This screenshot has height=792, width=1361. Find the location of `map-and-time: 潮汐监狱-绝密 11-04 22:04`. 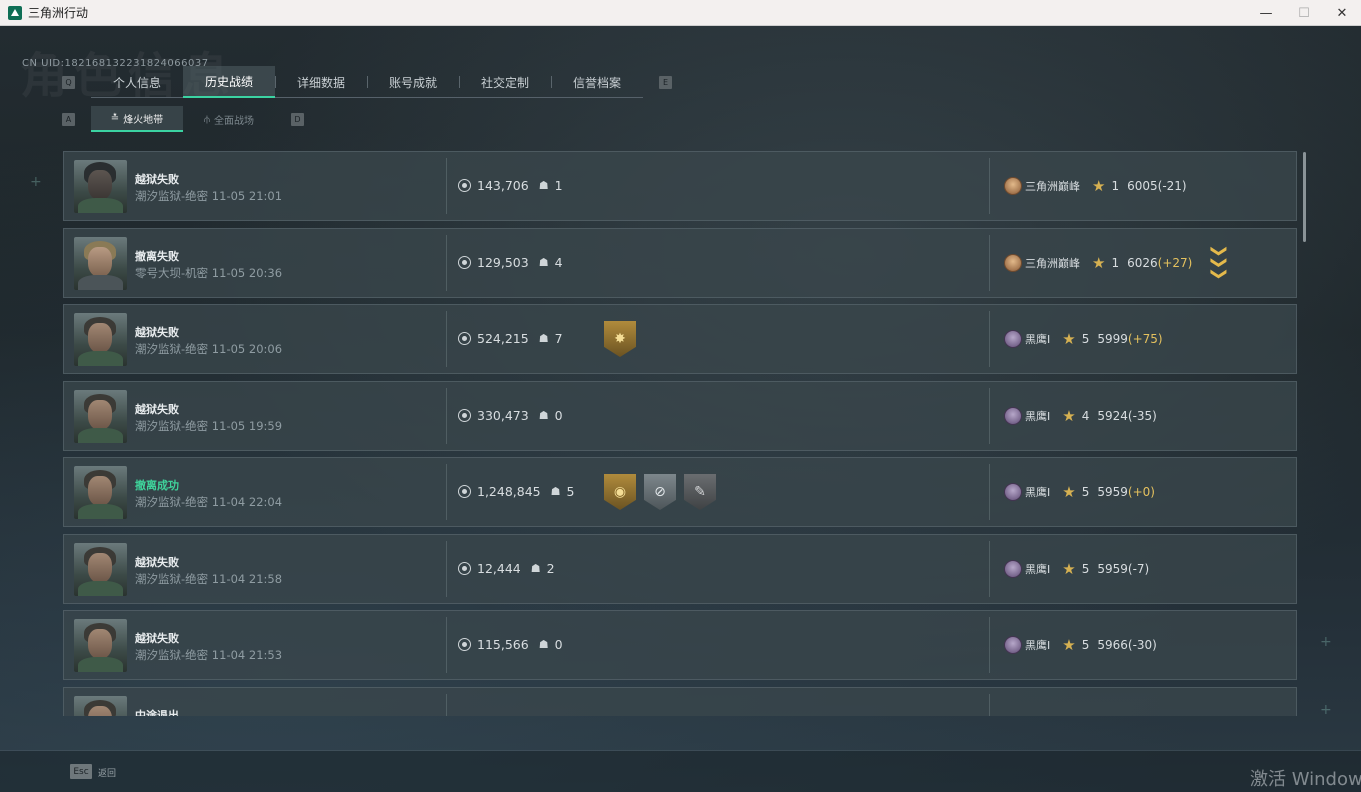

map-and-time: 潮汐监狱-绝密 11-04 22:04 is located at coordinates (209, 502).